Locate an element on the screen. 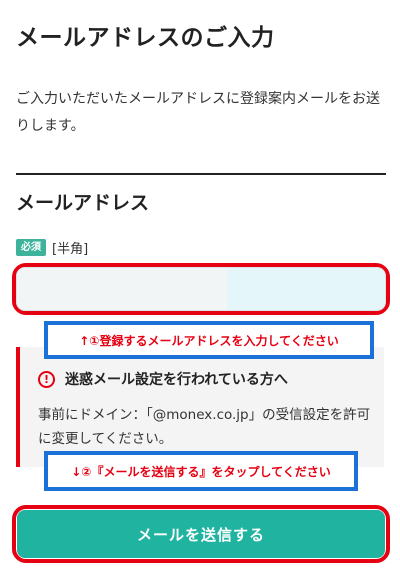 Image resolution: width=400 pixels, height=583 pixels. annotation-step1: ↑①登録するメールアドレスを入力してください is located at coordinates (209, 340).